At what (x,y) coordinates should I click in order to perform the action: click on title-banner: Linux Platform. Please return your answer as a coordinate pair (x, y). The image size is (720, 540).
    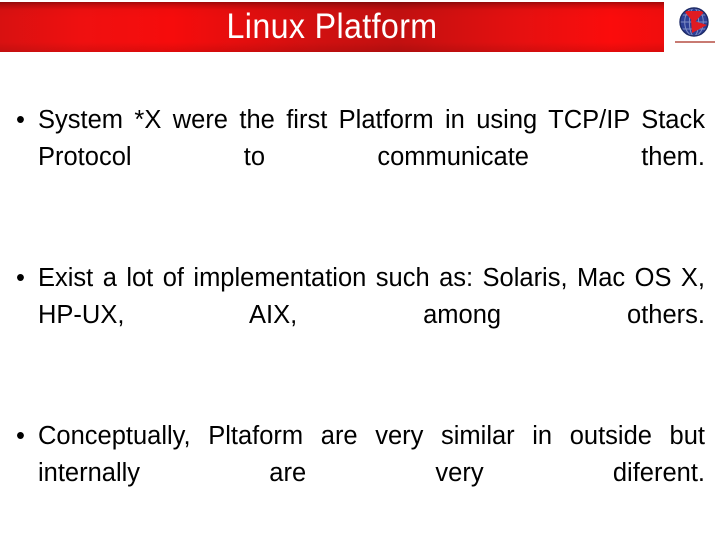
    Looking at the image, I should click on (332, 27).